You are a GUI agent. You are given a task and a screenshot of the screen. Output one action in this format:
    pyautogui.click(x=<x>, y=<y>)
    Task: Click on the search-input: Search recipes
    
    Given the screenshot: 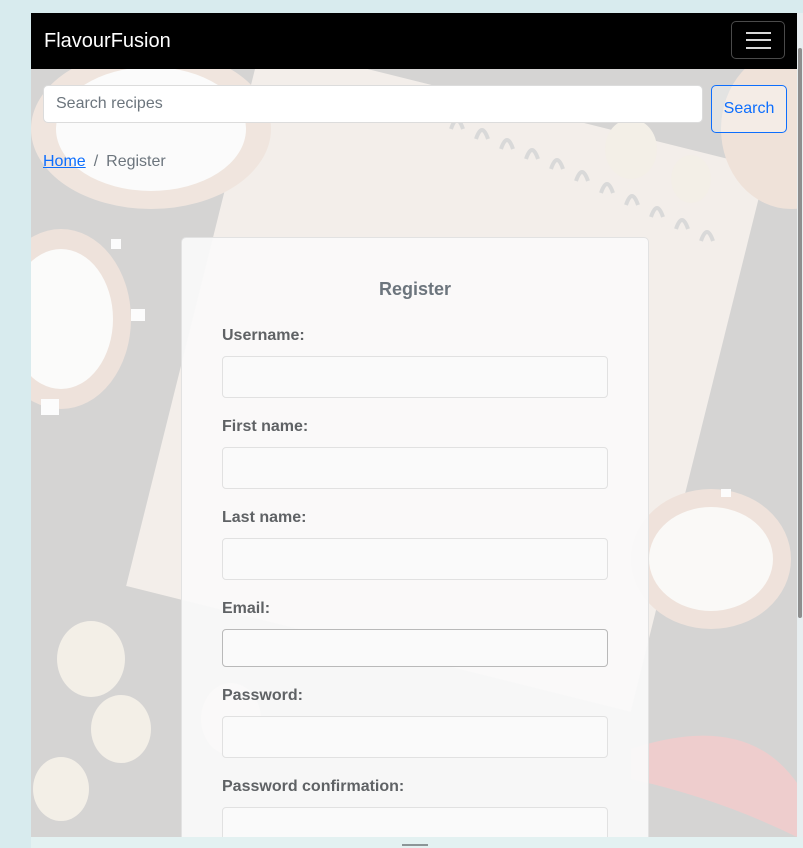 What is the action you would take?
    pyautogui.click(x=373, y=104)
    